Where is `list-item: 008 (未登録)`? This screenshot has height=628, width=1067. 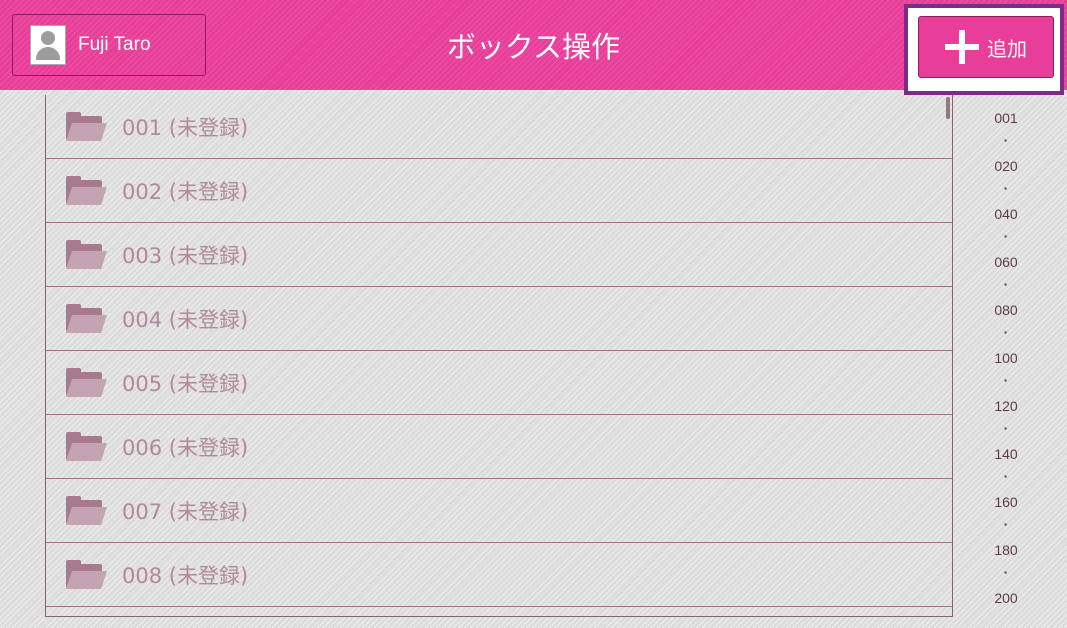
list-item: 008 (未登録) is located at coordinates (499, 575).